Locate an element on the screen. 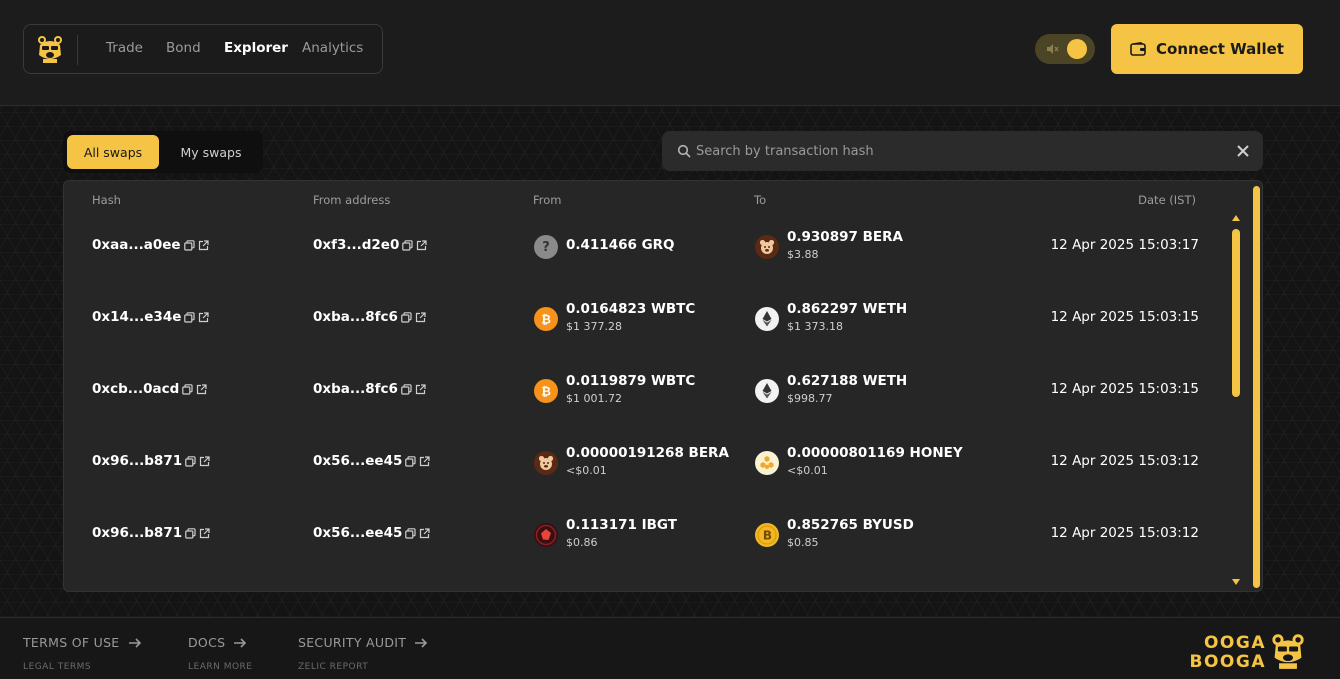 Image resolution: width=1340 pixels, height=679 pixels. date-cell: 12 Apr 2025 15:03:17 is located at coordinates (1124, 245).